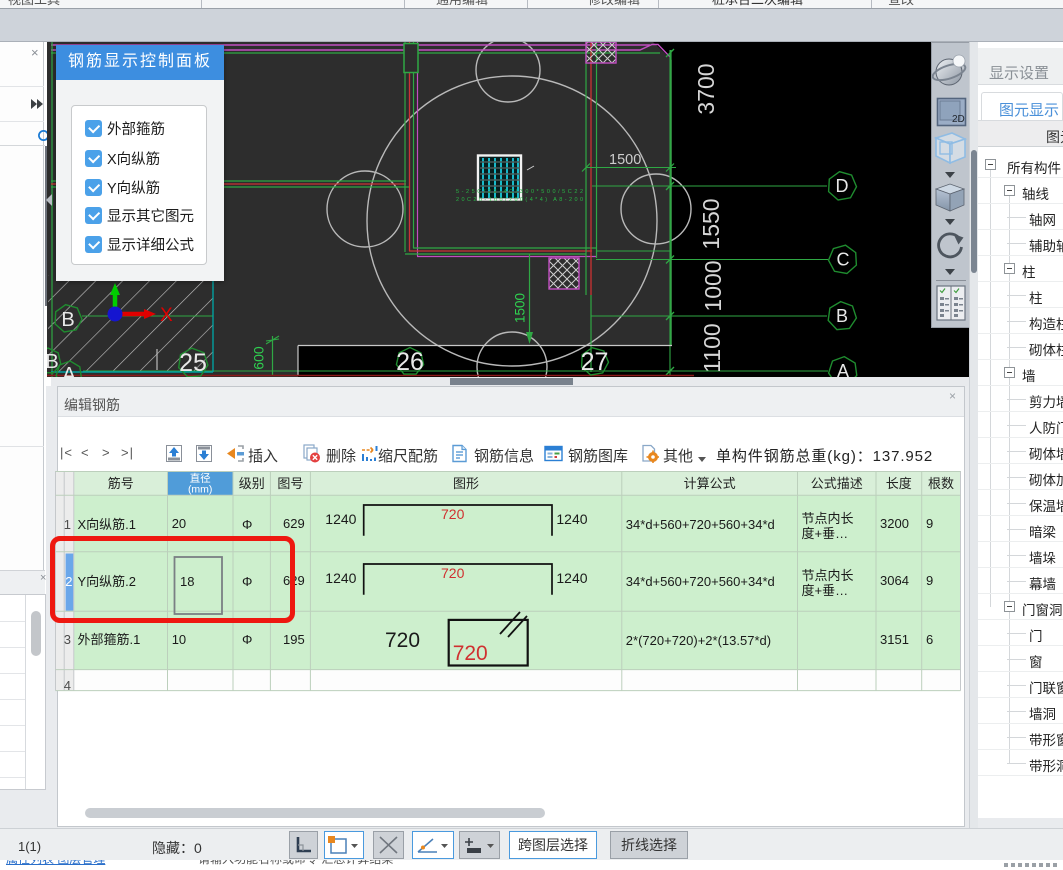  What do you see at coordinates (179, 523) in the screenshot?
I see `svg-text: 20` at bounding box center [179, 523].